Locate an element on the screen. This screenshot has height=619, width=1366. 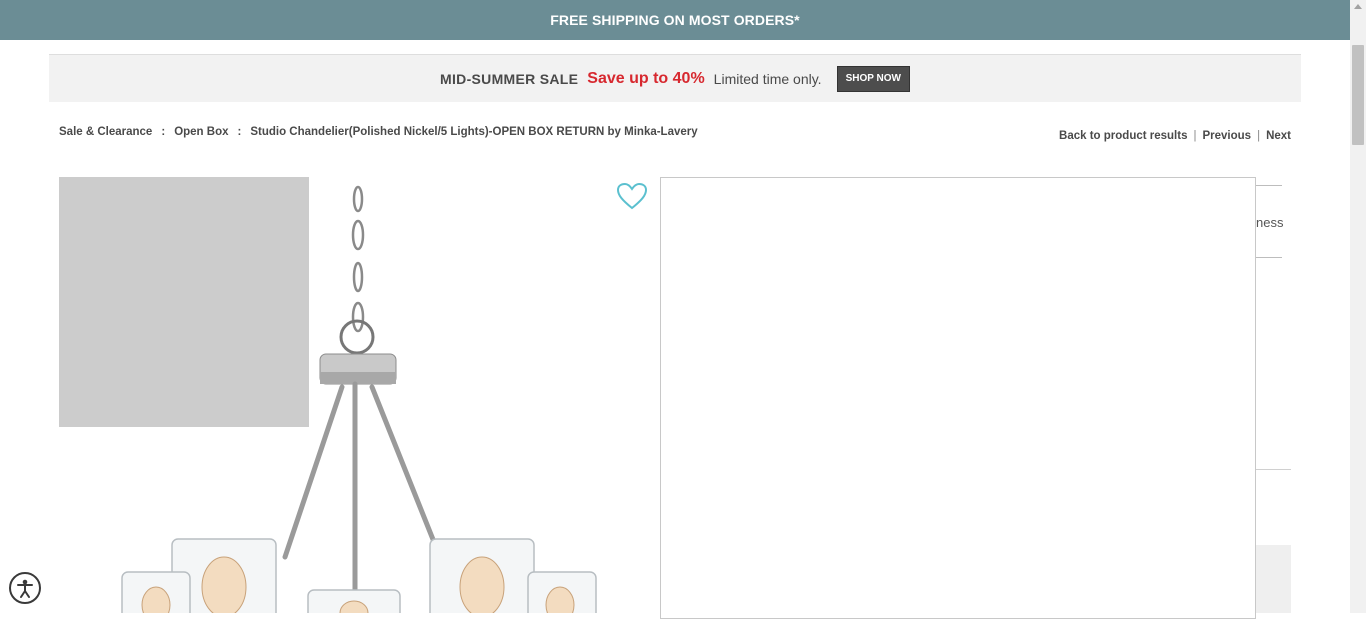
sale-title: MID-SUMMER SALE is located at coordinates (509, 78).